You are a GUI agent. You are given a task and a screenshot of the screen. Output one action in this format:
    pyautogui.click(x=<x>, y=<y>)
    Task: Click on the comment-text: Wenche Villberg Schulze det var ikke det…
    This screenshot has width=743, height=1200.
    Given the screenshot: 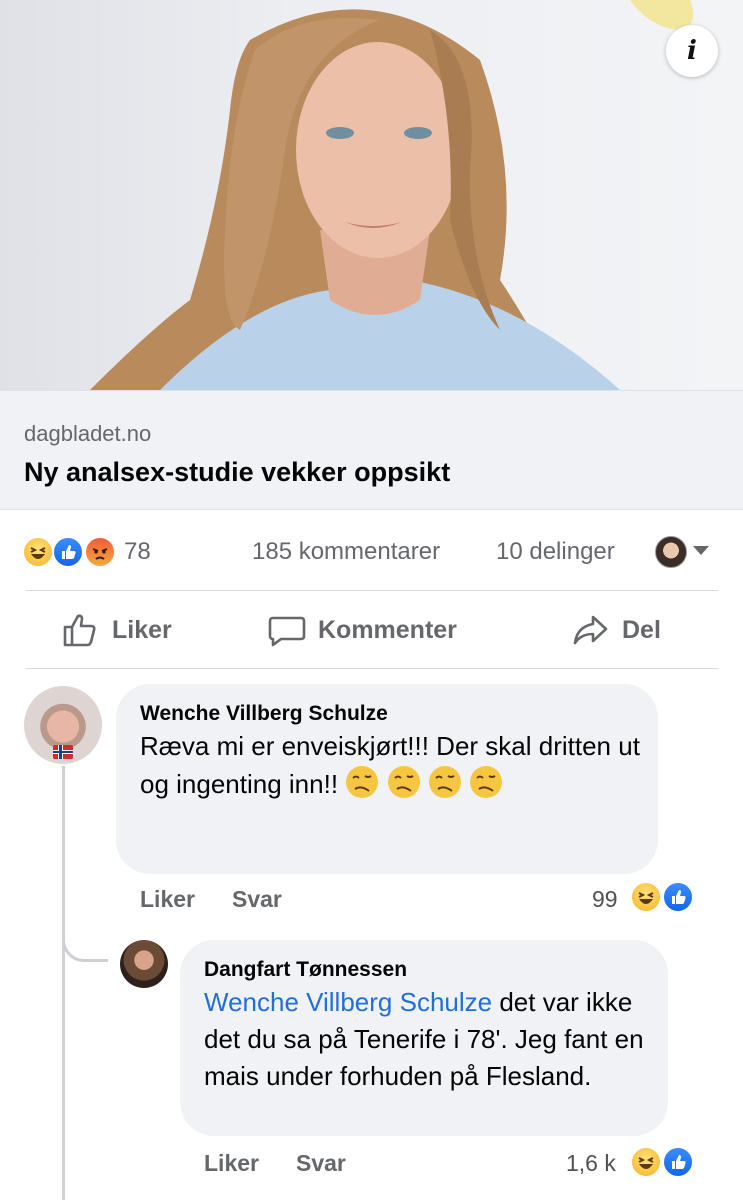 What is the action you would take?
    pyautogui.click(x=424, y=1039)
    